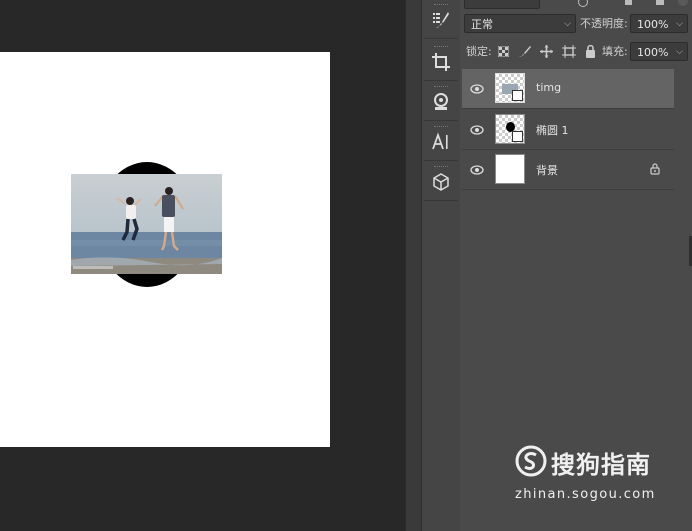  Describe the element at coordinates (502, 4) in the screenshot. I see `layer-filter-select` at that location.